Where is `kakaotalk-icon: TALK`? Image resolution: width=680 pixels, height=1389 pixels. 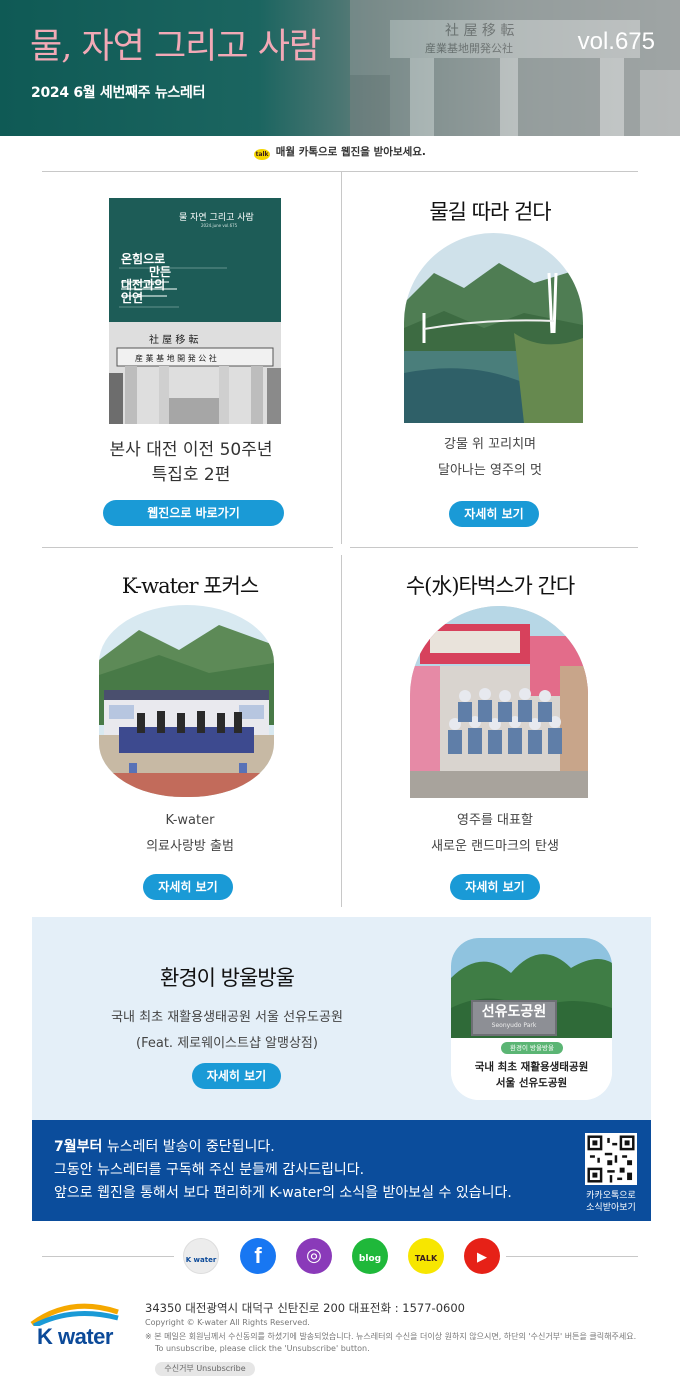
kakaotalk-icon: TALK is located at coordinates (426, 1256).